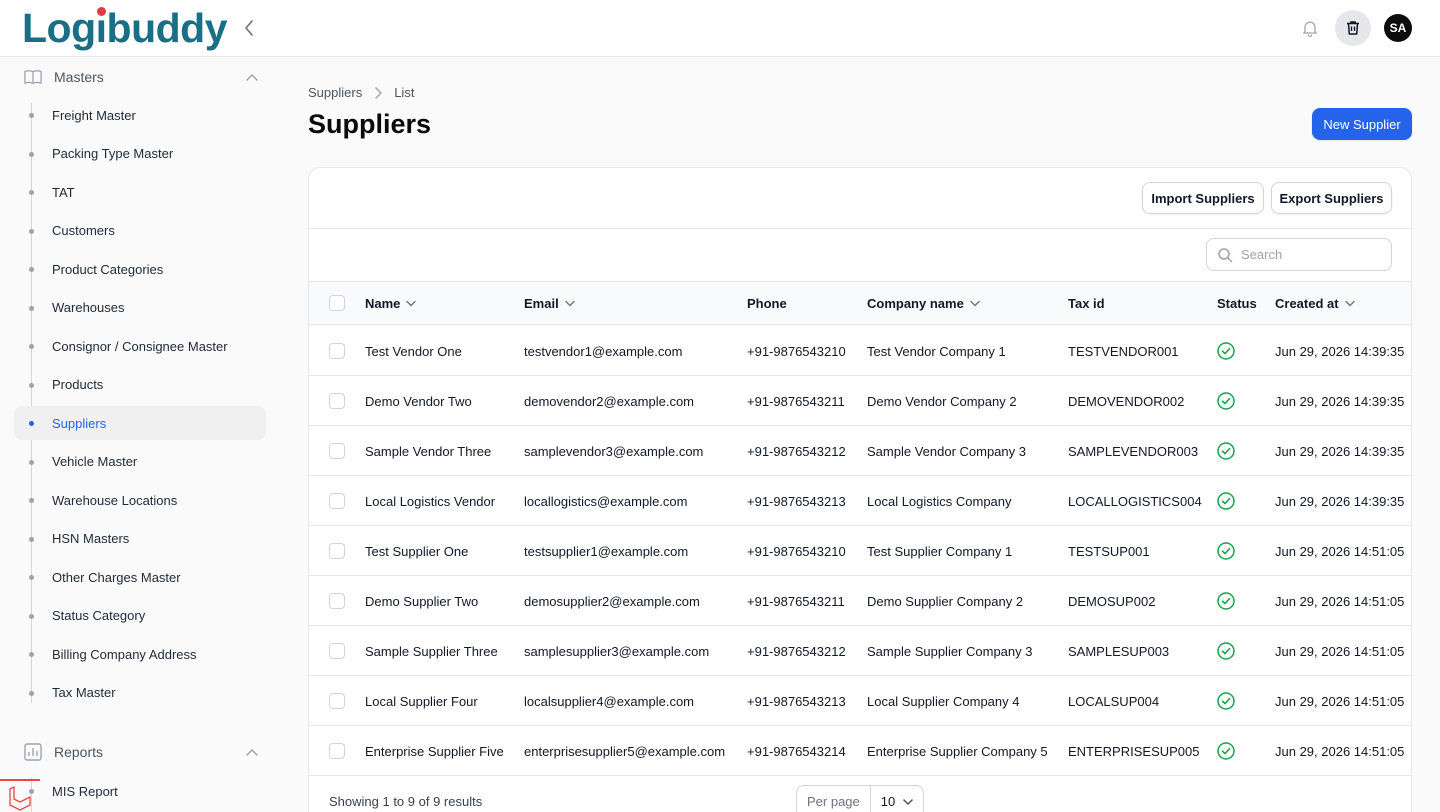  I want to click on sidebar-item-suppliers: Suppliers, so click(140, 423).